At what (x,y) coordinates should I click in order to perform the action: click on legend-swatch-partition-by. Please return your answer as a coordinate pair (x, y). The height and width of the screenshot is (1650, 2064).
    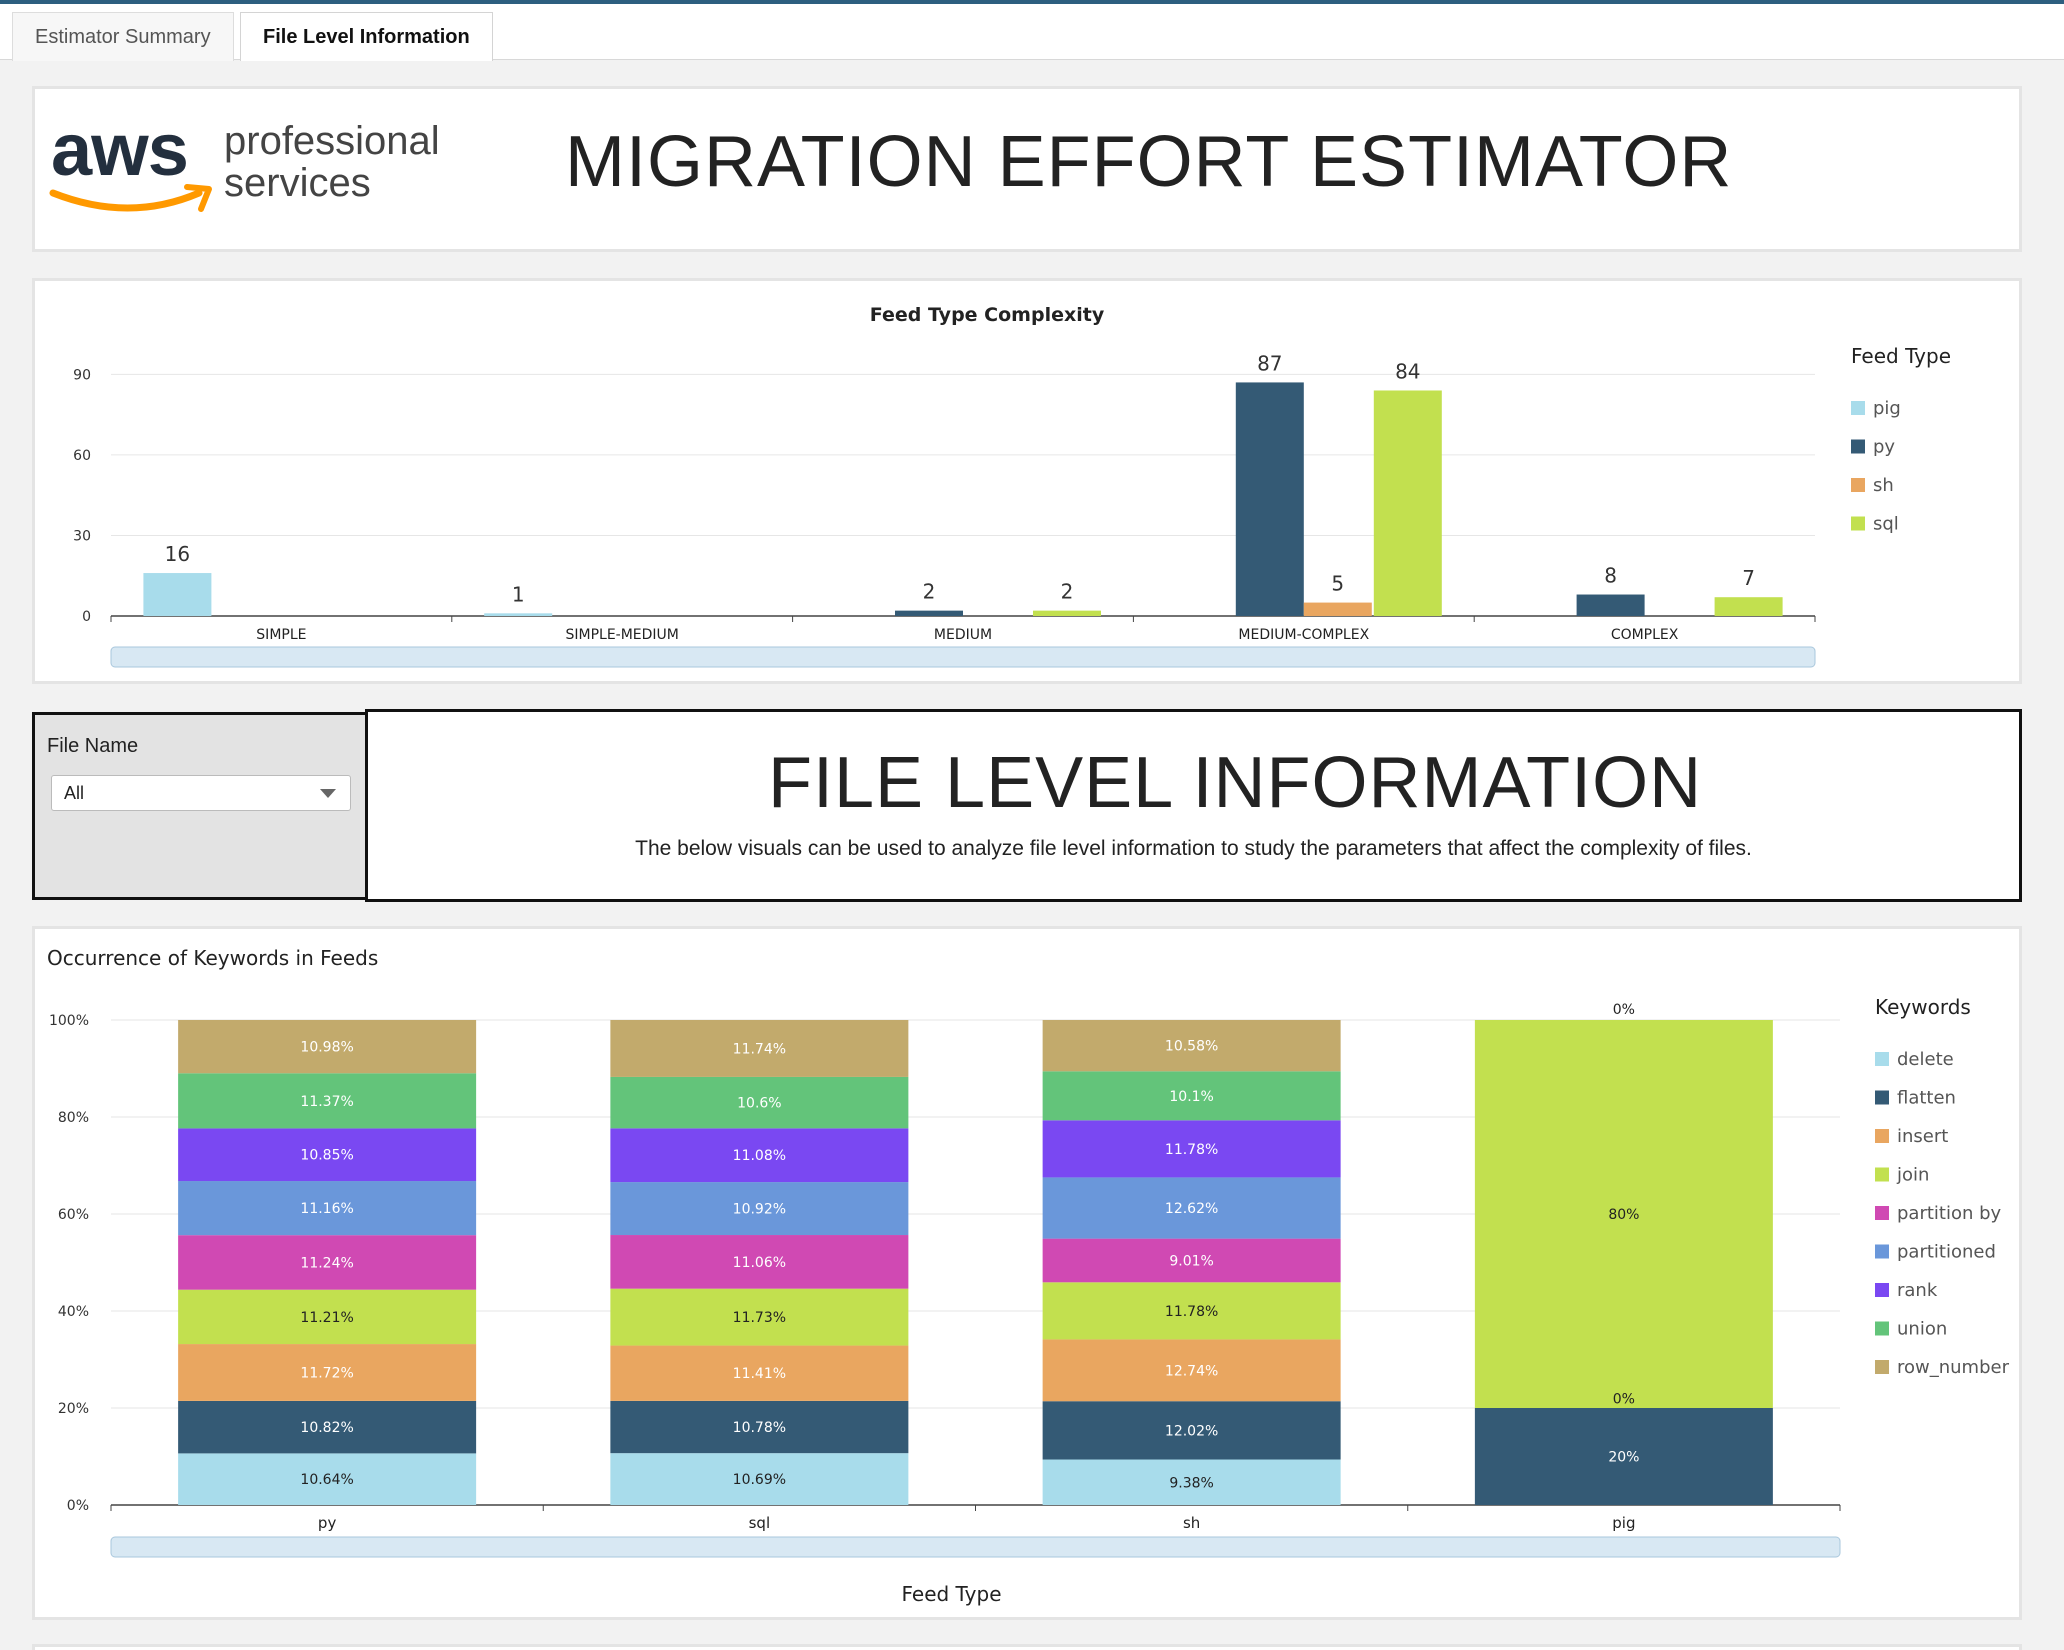
    Looking at the image, I should click on (1882, 1213).